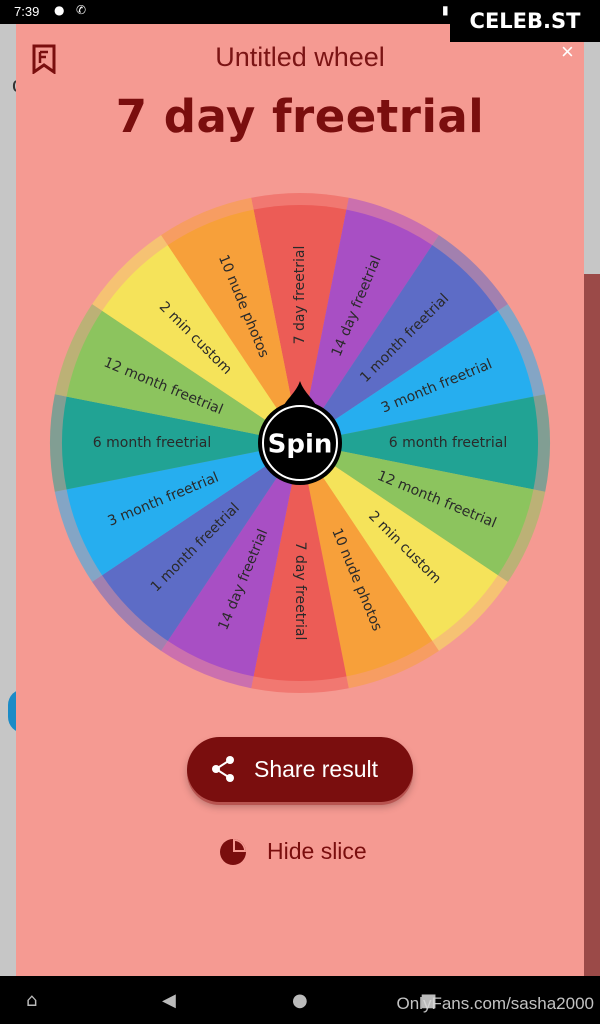  Describe the element at coordinates (592, 637) in the screenshot. I see `background-strip` at that location.